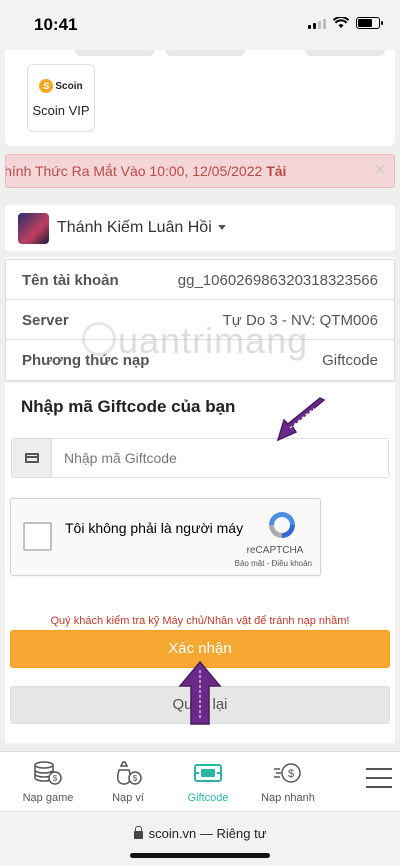  Describe the element at coordinates (46, 86) in the screenshot. I see `coin-icon: S` at that location.